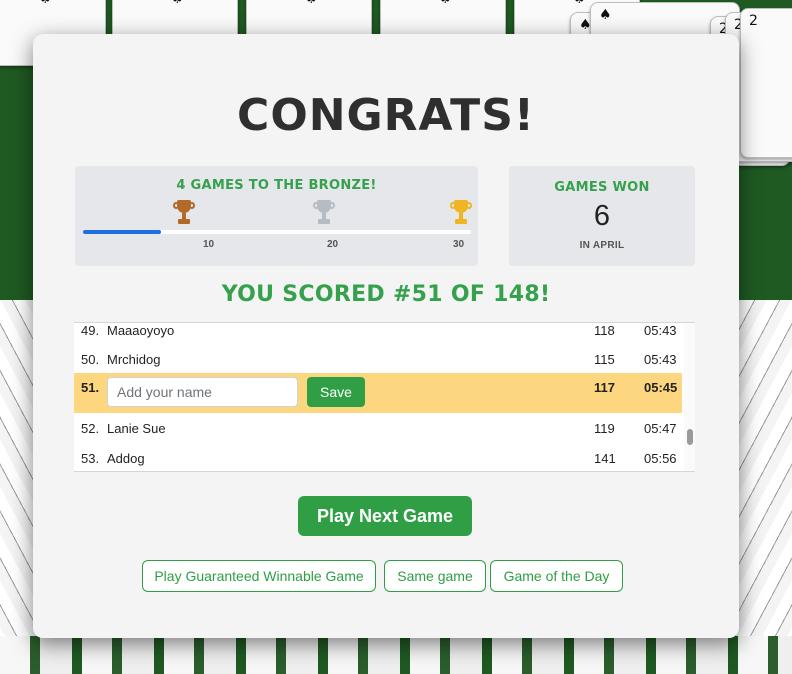 This screenshot has width=792, height=674. I want to click on milestone-label: 20, so click(333, 244).